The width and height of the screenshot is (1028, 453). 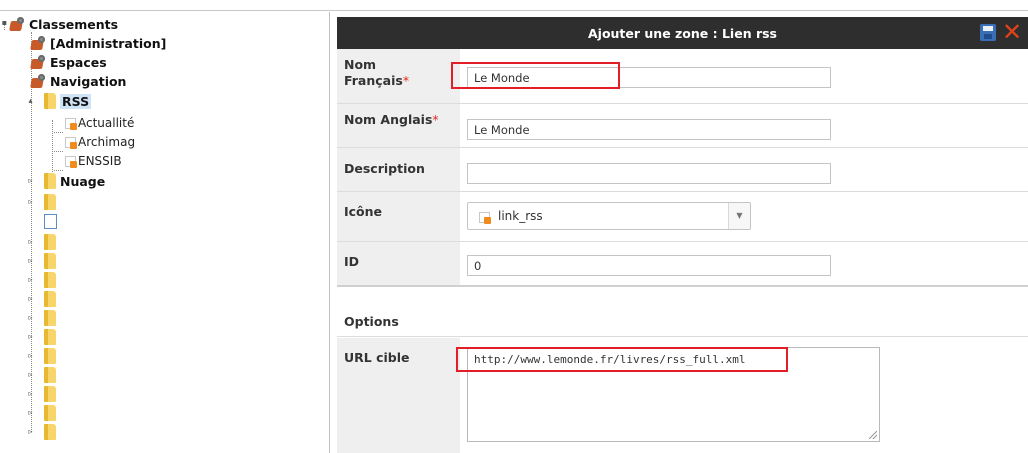 I want to click on label-line: Français, so click(x=373, y=80).